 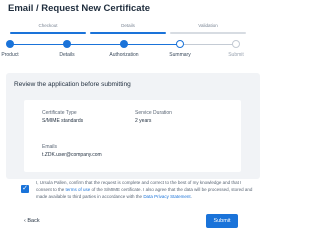 What do you see at coordinates (128, 33) in the screenshot?
I see `segment-bar-details` at bounding box center [128, 33].